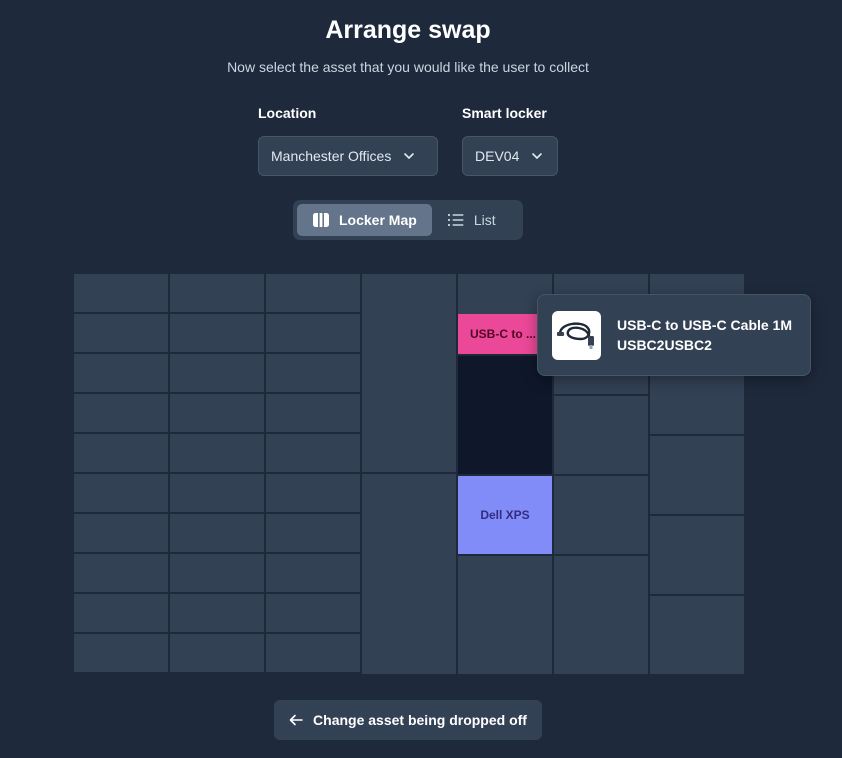  I want to click on tooltip-asset-code: USBC2USBC2, so click(664, 345).